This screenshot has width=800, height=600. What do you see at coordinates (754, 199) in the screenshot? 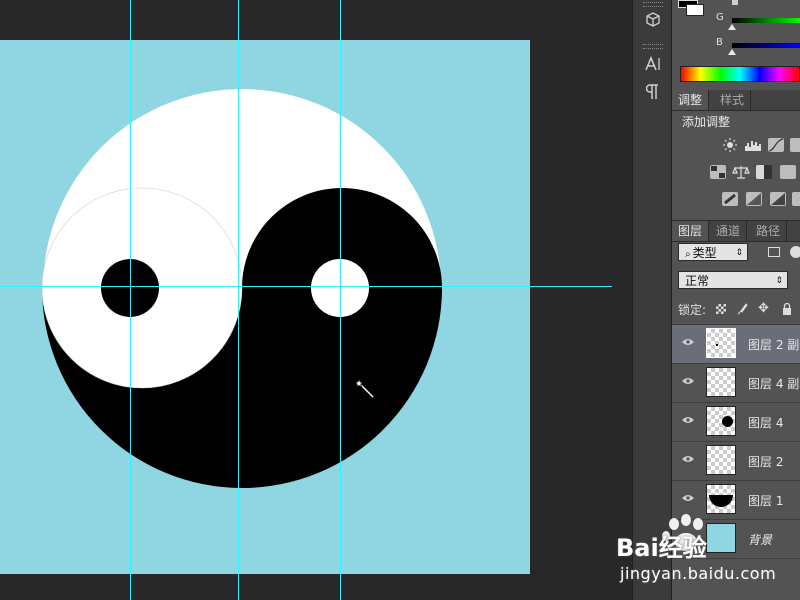
I see `posterize-icon` at bounding box center [754, 199].